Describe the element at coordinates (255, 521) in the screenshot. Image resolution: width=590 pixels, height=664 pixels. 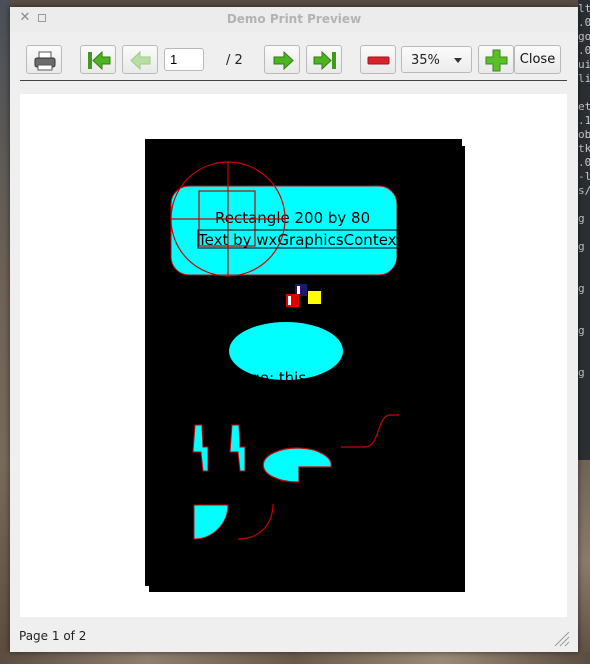
I see `arc-line` at that location.